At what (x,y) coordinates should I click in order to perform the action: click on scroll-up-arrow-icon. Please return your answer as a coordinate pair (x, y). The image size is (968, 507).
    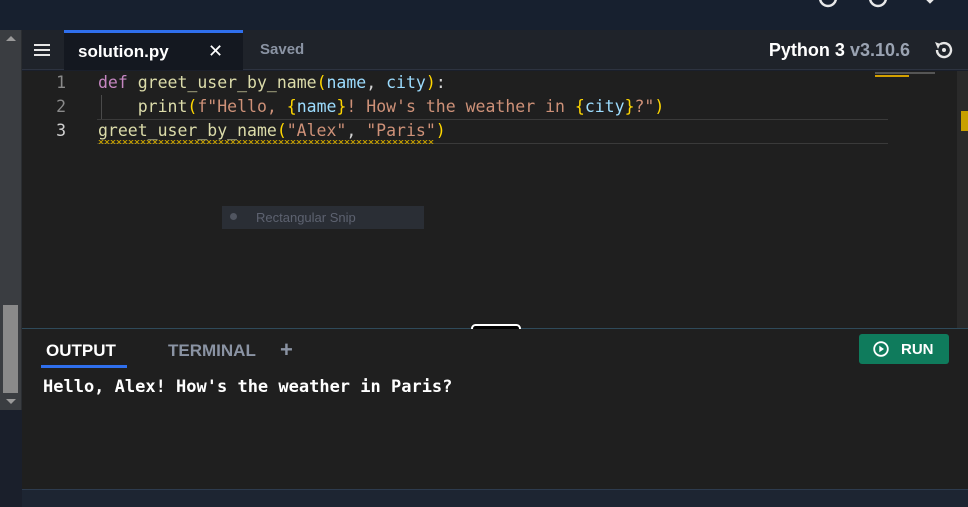
    Looking at the image, I should click on (11, 38).